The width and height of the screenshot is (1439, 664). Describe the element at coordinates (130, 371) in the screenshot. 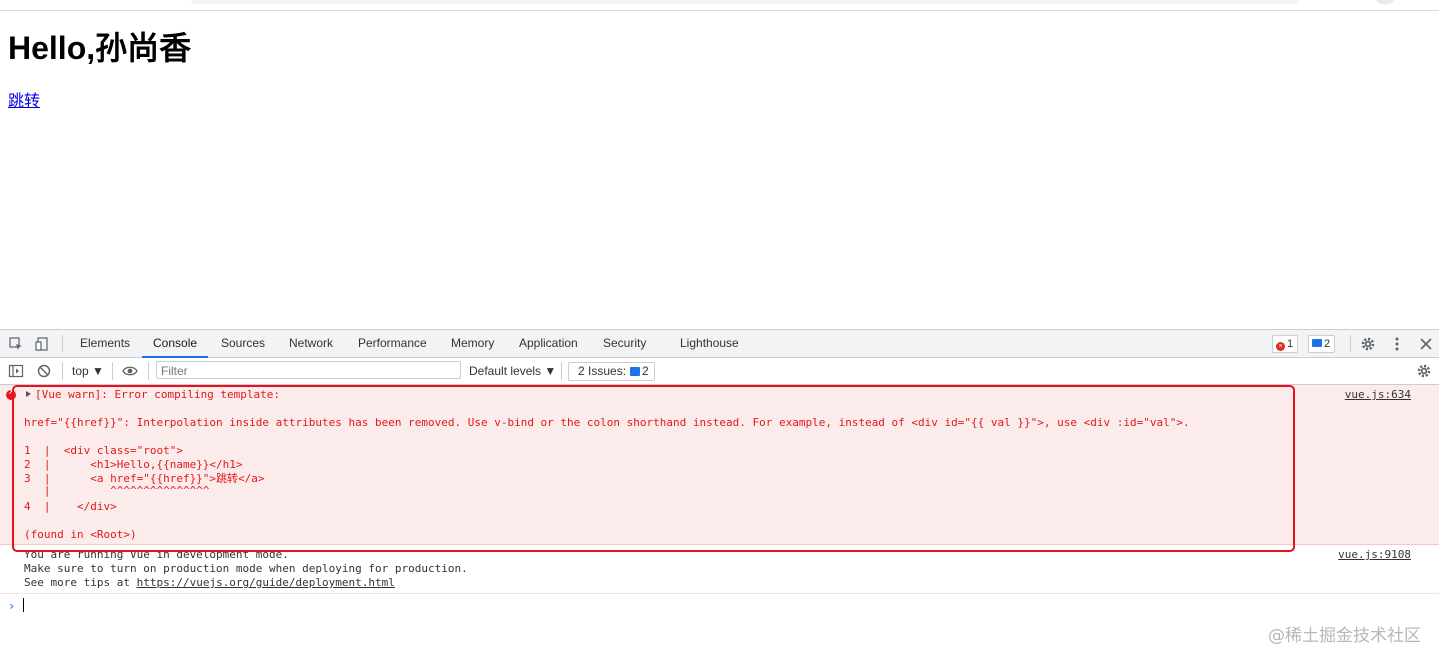

I see `eye-icon` at that location.